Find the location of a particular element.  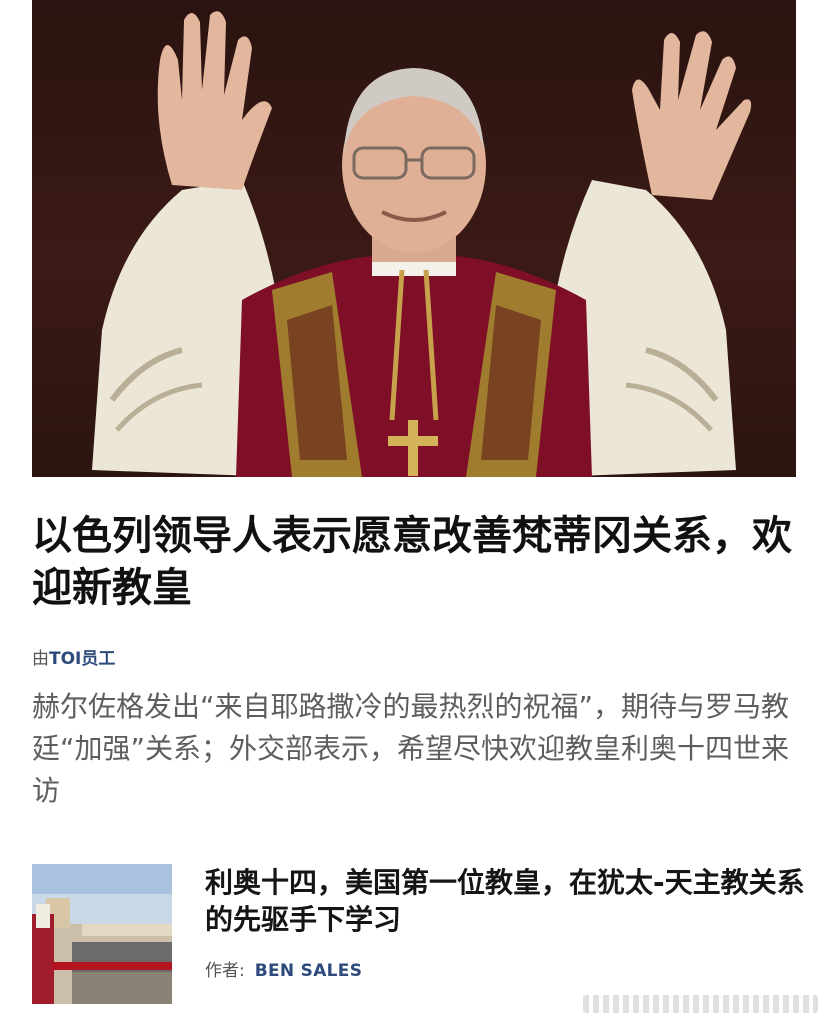

related-article-thumbnail is located at coordinates (102, 934).